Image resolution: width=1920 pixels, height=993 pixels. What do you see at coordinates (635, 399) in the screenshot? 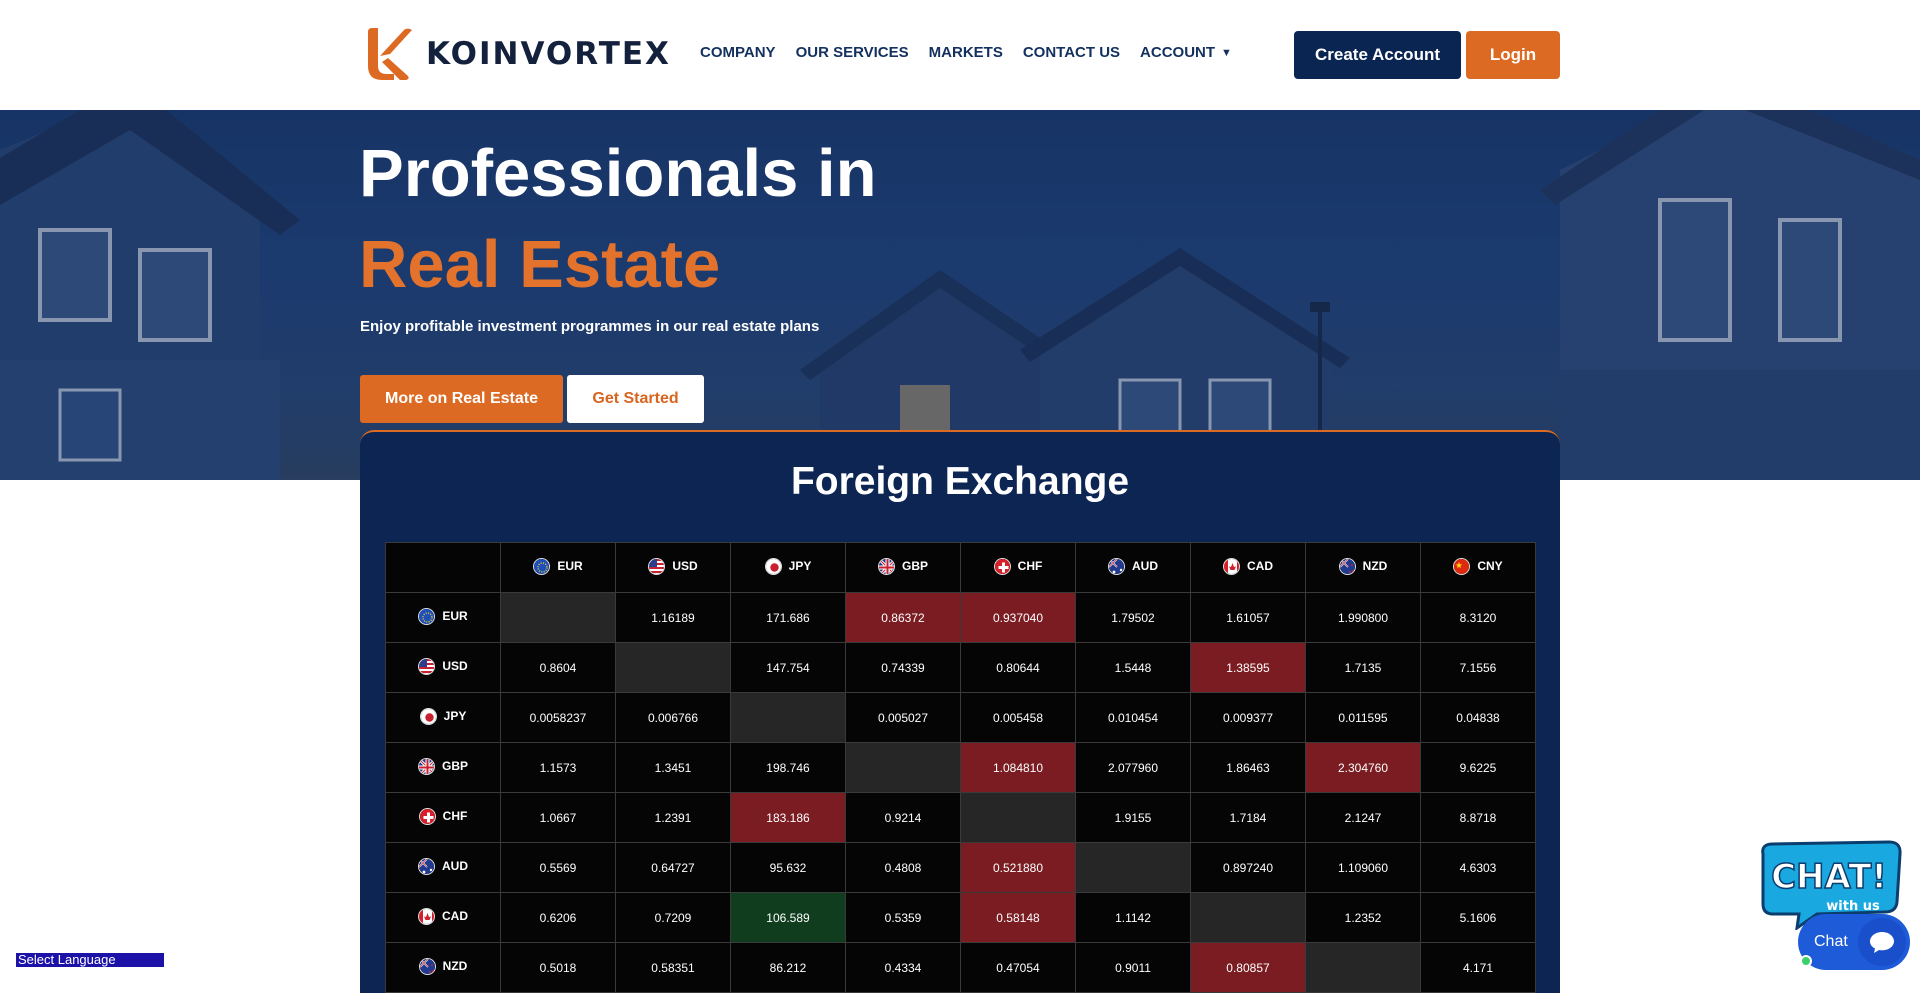
I see `get-started-button: Get Started` at bounding box center [635, 399].